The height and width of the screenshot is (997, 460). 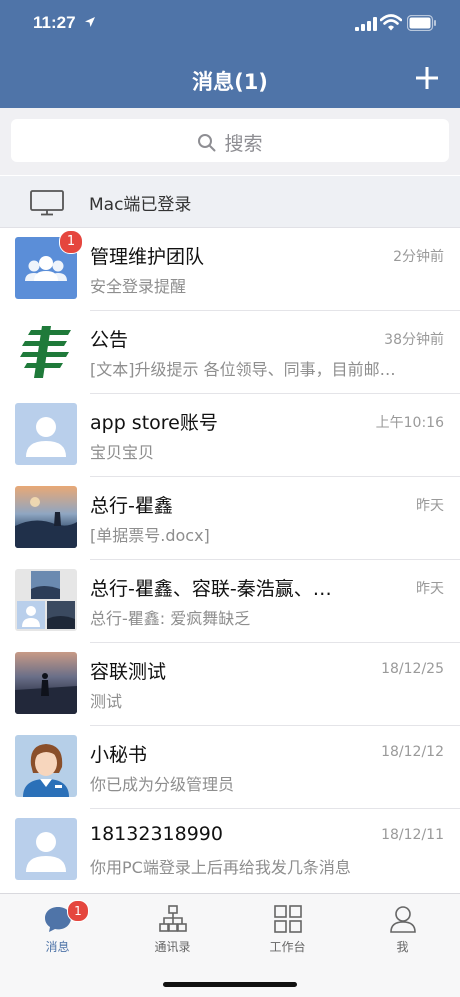 What do you see at coordinates (173, 918) in the screenshot?
I see `contacts-icon` at bounding box center [173, 918].